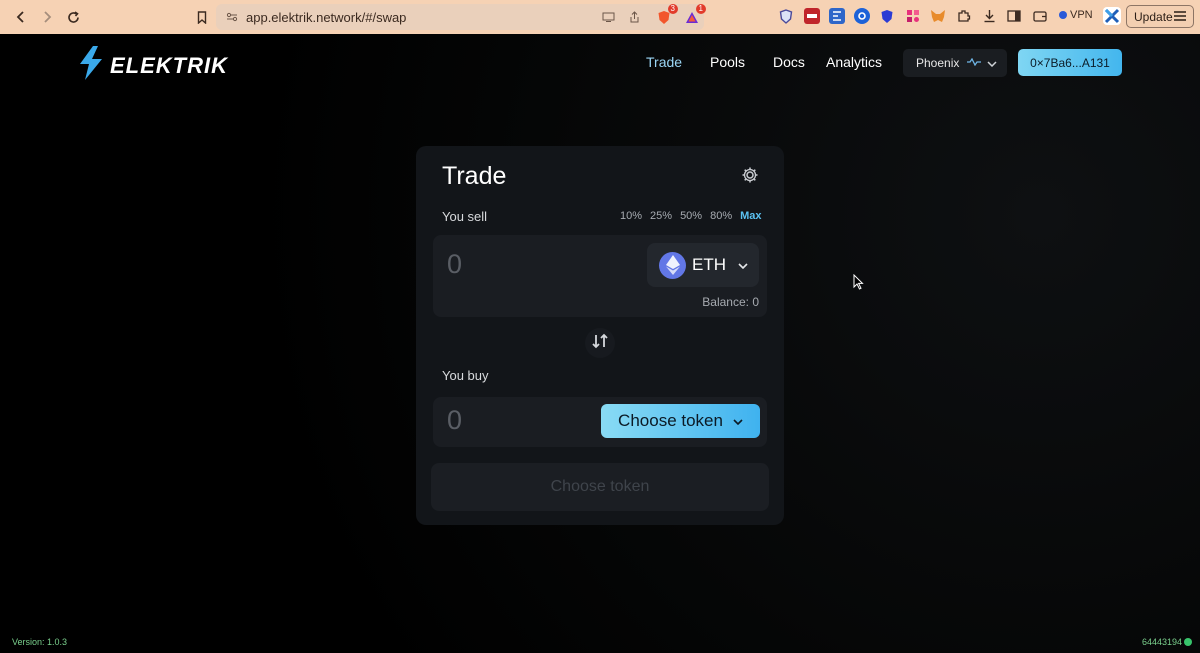  Describe the element at coordinates (232, 17) in the screenshot. I see `site-settings-icon` at that location.